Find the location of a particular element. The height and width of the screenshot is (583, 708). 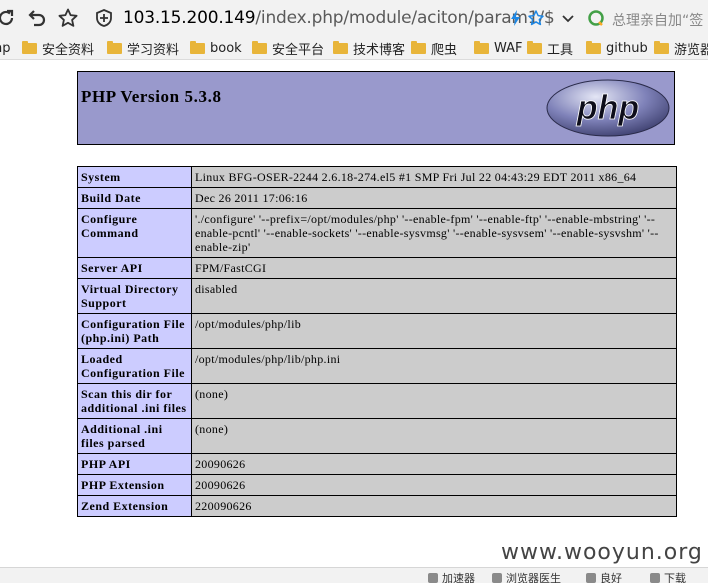

bookmark-item: 安全资料 is located at coordinates (58, 48).